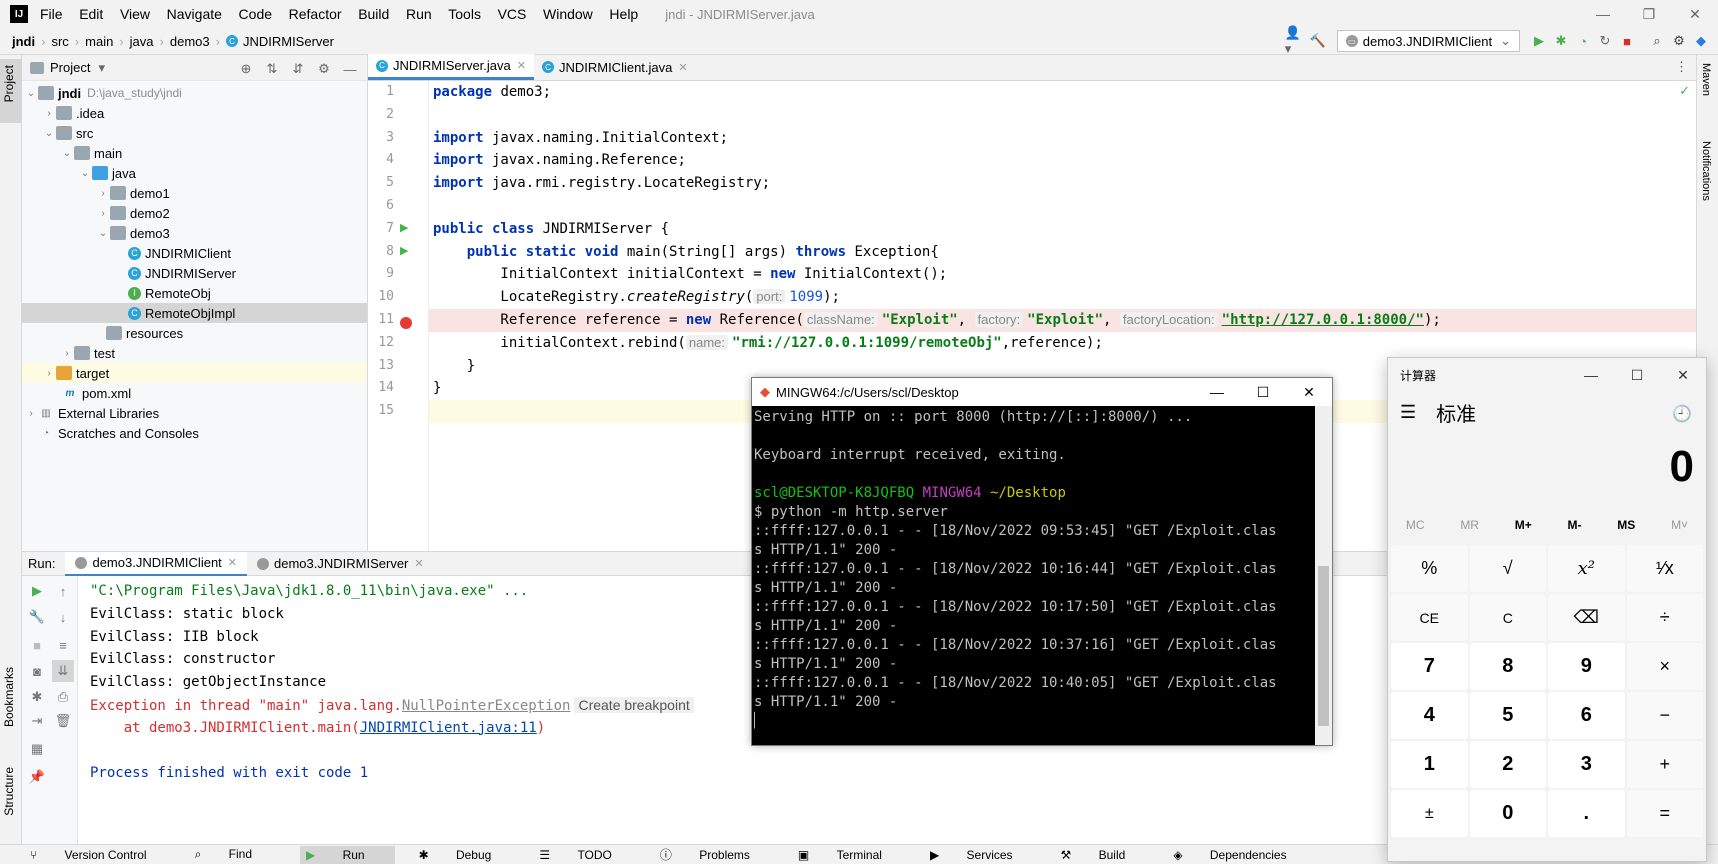 Image resolution: width=1718 pixels, height=864 pixels. Describe the element at coordinates (451, 67) in the screenshot. I see `tab-jndirmiserver: C JNDIRMIServer.java ✕` at that location.